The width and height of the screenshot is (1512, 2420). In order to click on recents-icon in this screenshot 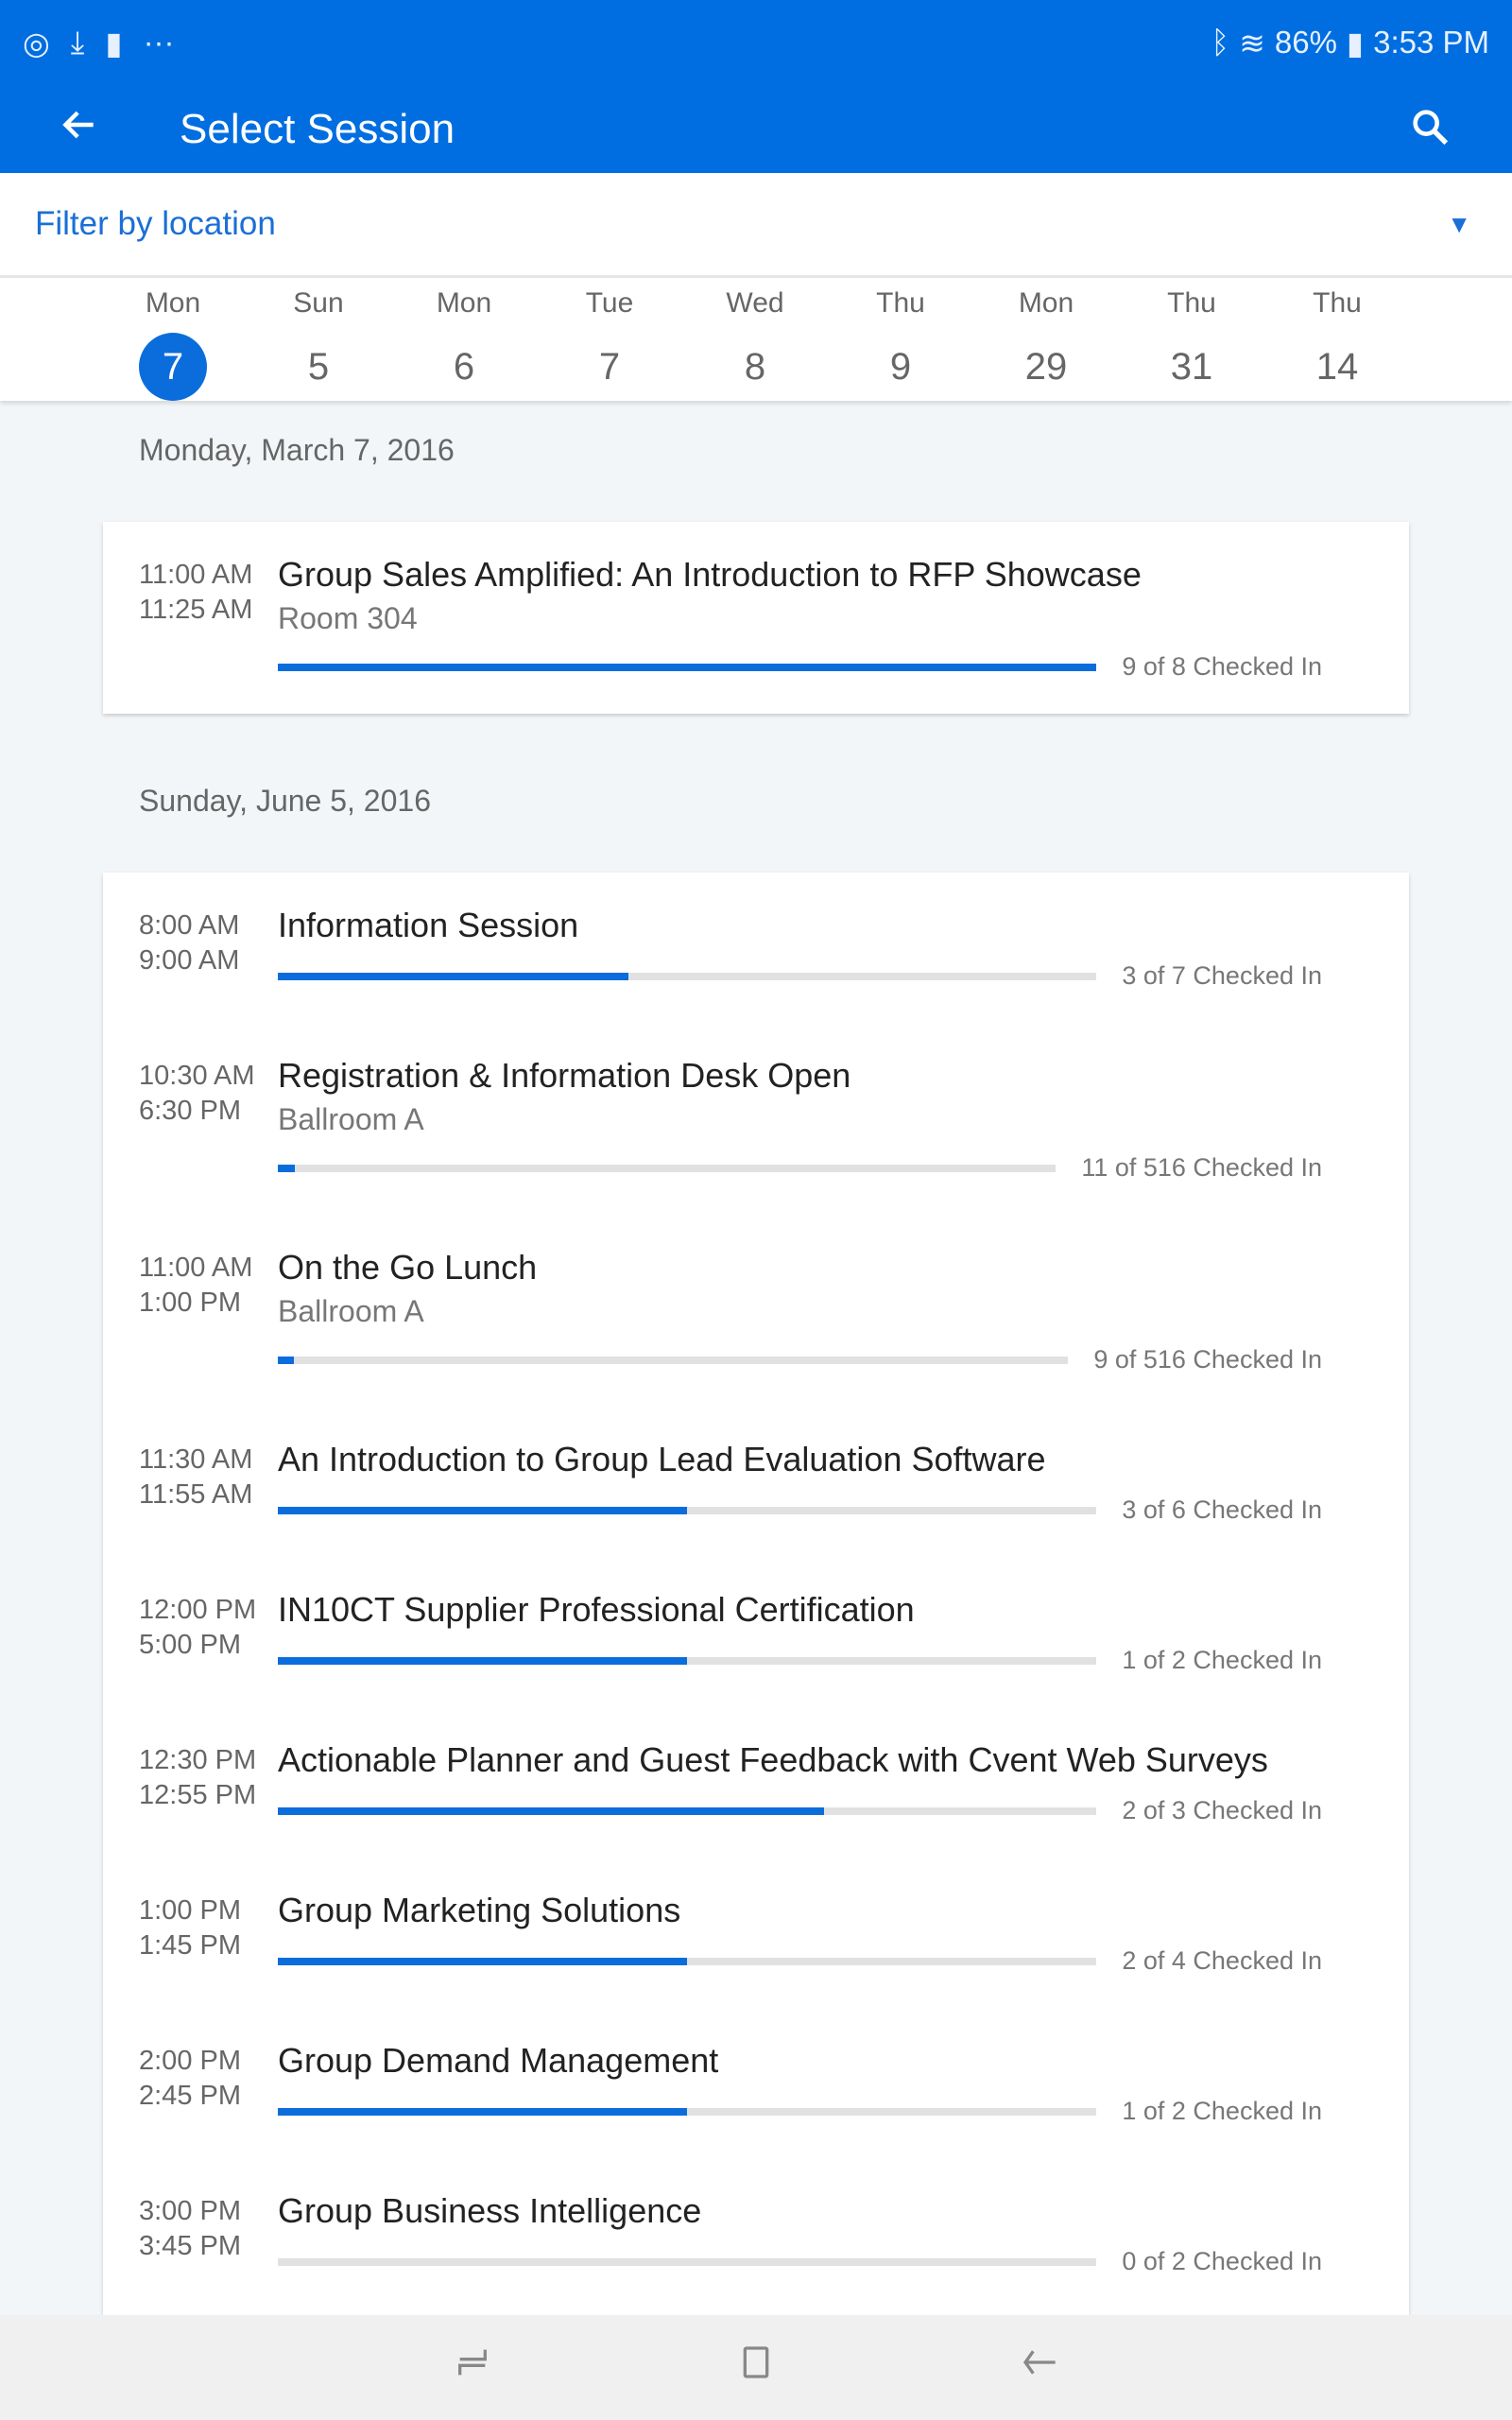, I will do `click(472, 2367)`.